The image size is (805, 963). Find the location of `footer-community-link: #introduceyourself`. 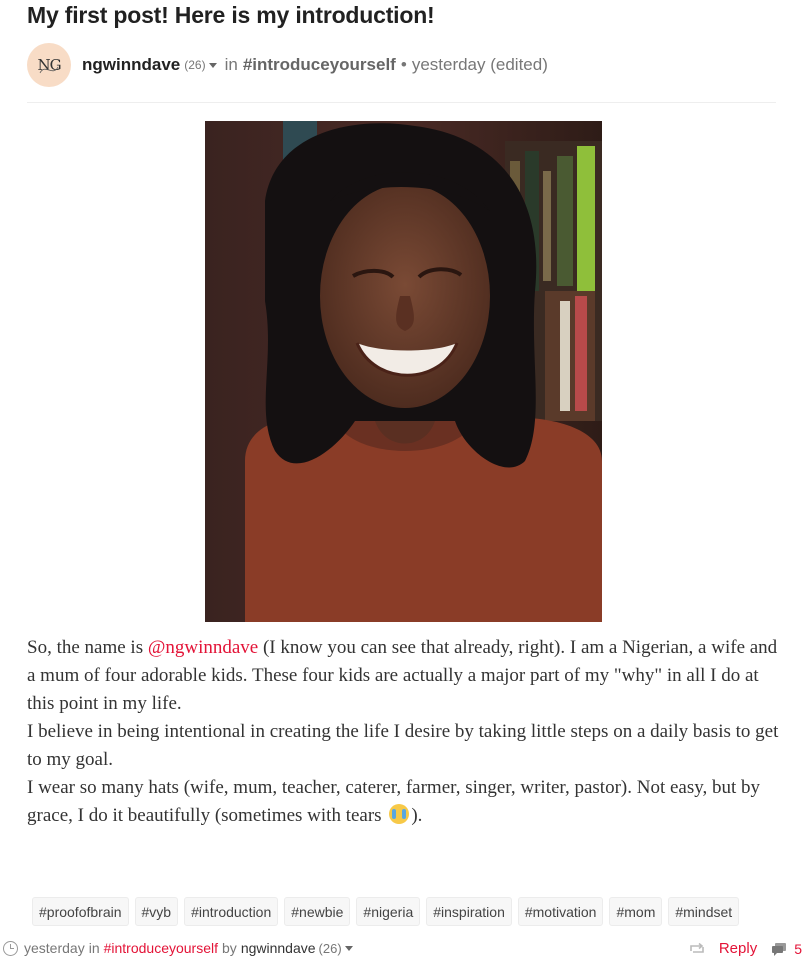

footer-community-link: #introduceyourself is located at coordinates (161, 948).